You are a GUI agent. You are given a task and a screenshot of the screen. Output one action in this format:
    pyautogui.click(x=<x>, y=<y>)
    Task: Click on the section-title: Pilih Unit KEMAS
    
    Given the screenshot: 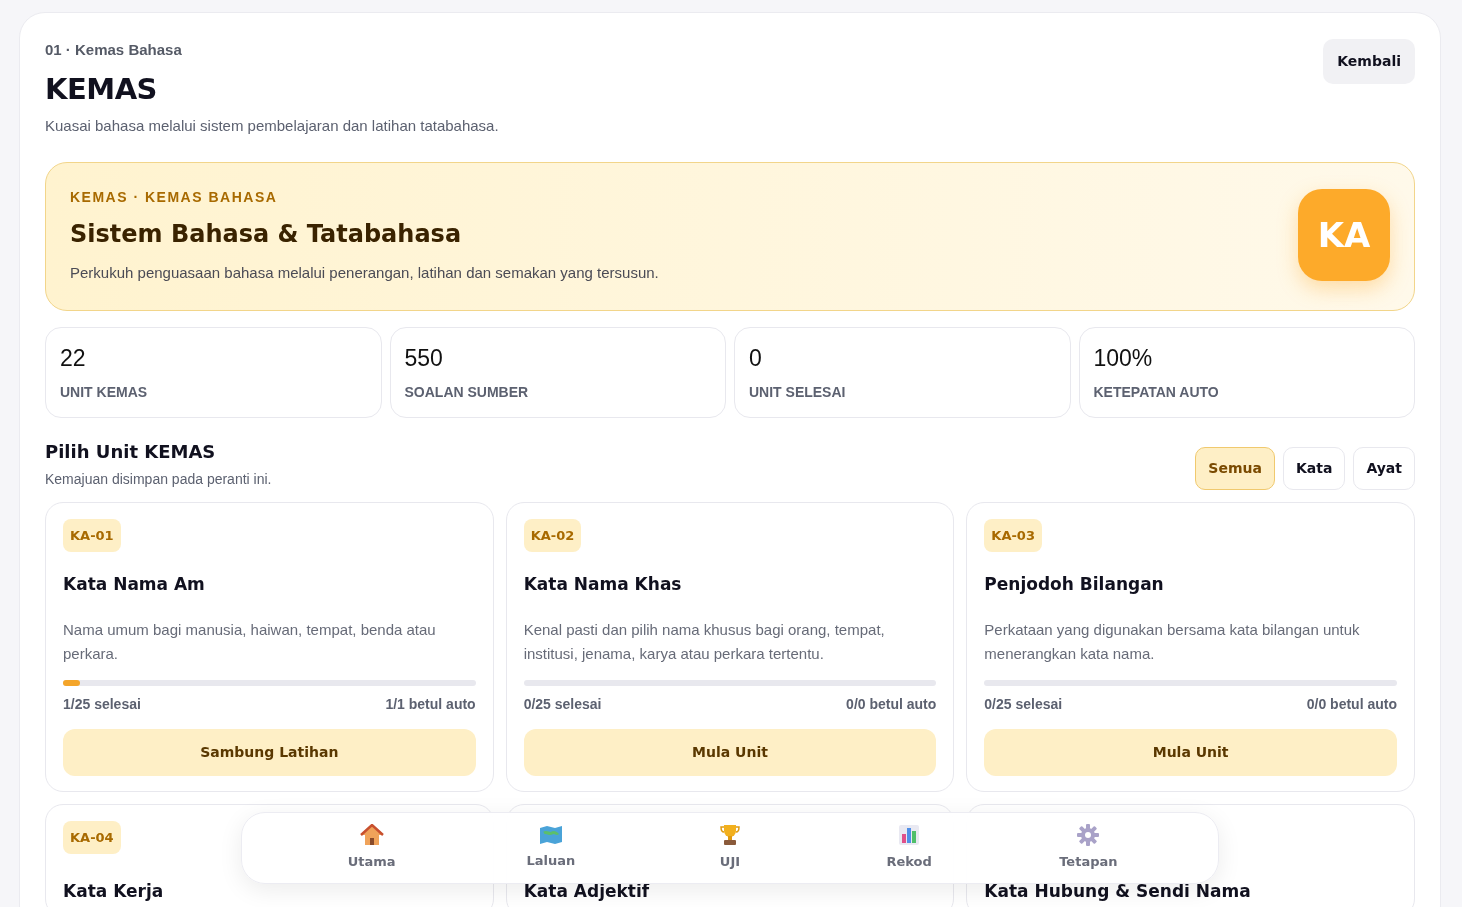 What is the action you would take?
    pyautogui.click(x=131, y=451)
    